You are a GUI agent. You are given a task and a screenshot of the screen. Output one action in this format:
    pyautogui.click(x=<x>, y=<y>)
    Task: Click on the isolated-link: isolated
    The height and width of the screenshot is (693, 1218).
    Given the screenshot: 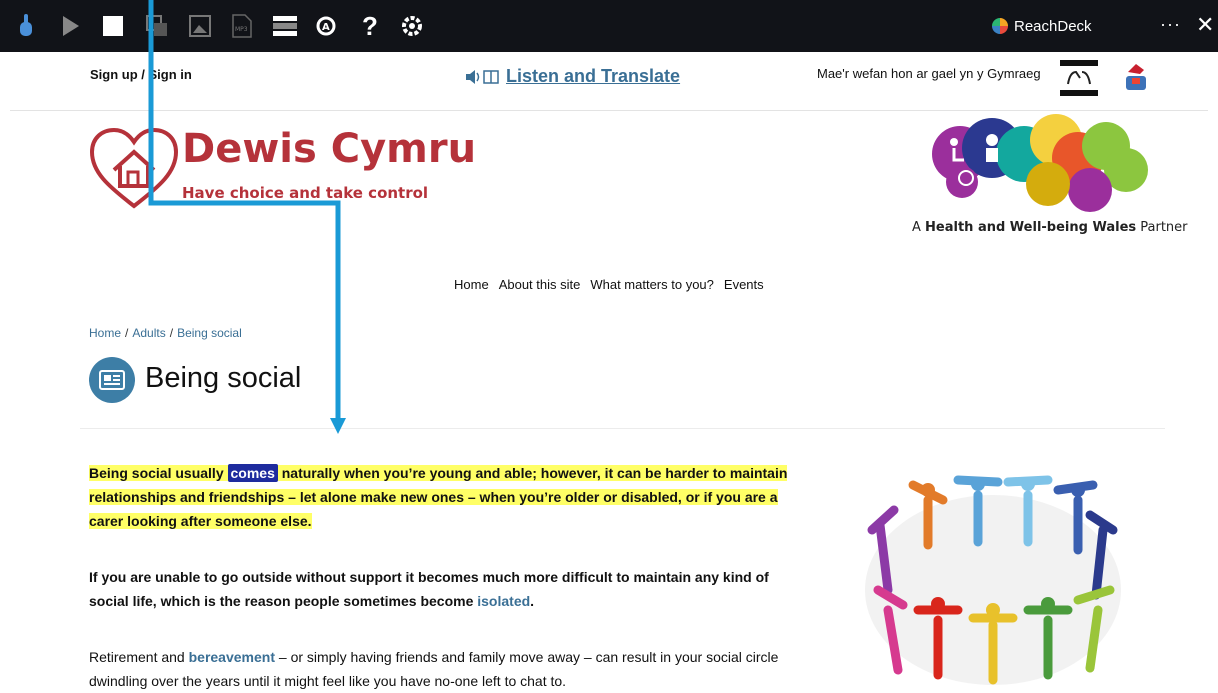 What is the action you would take?
    pyautogui.click(x=503, y=601)
    